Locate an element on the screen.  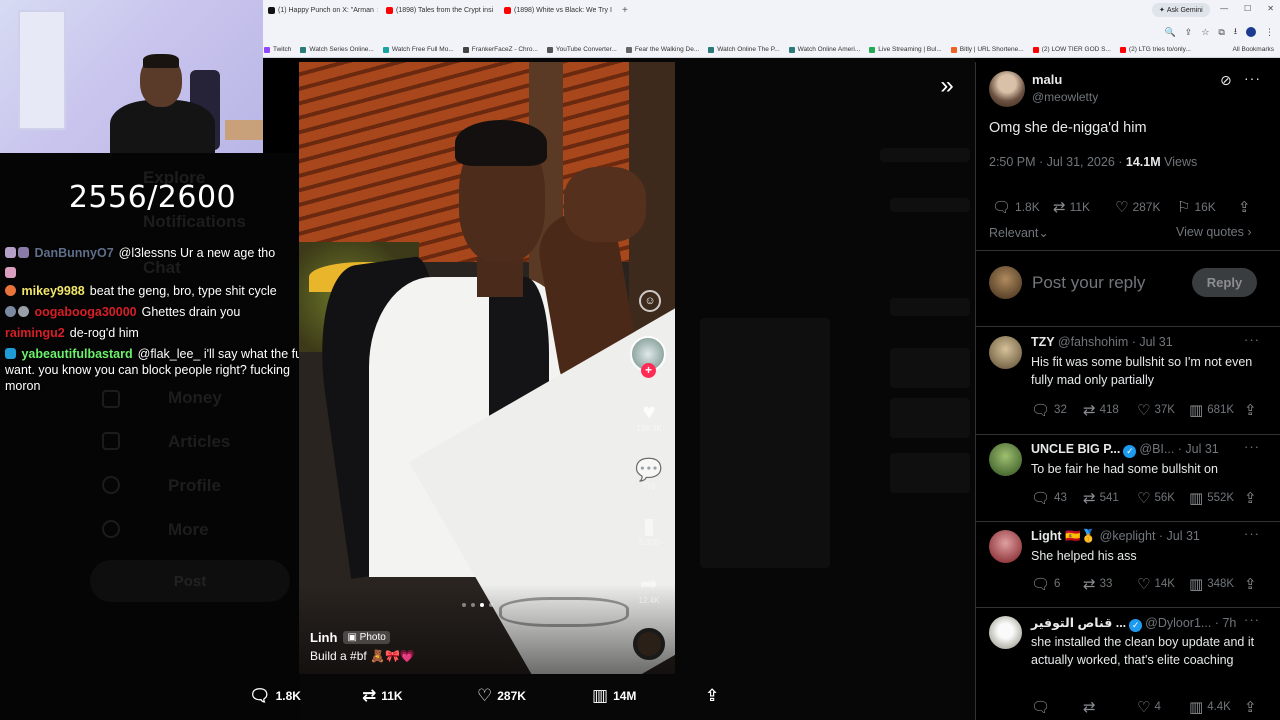
extensions-icon: ⧉ is located at coordinates (1221, 32).